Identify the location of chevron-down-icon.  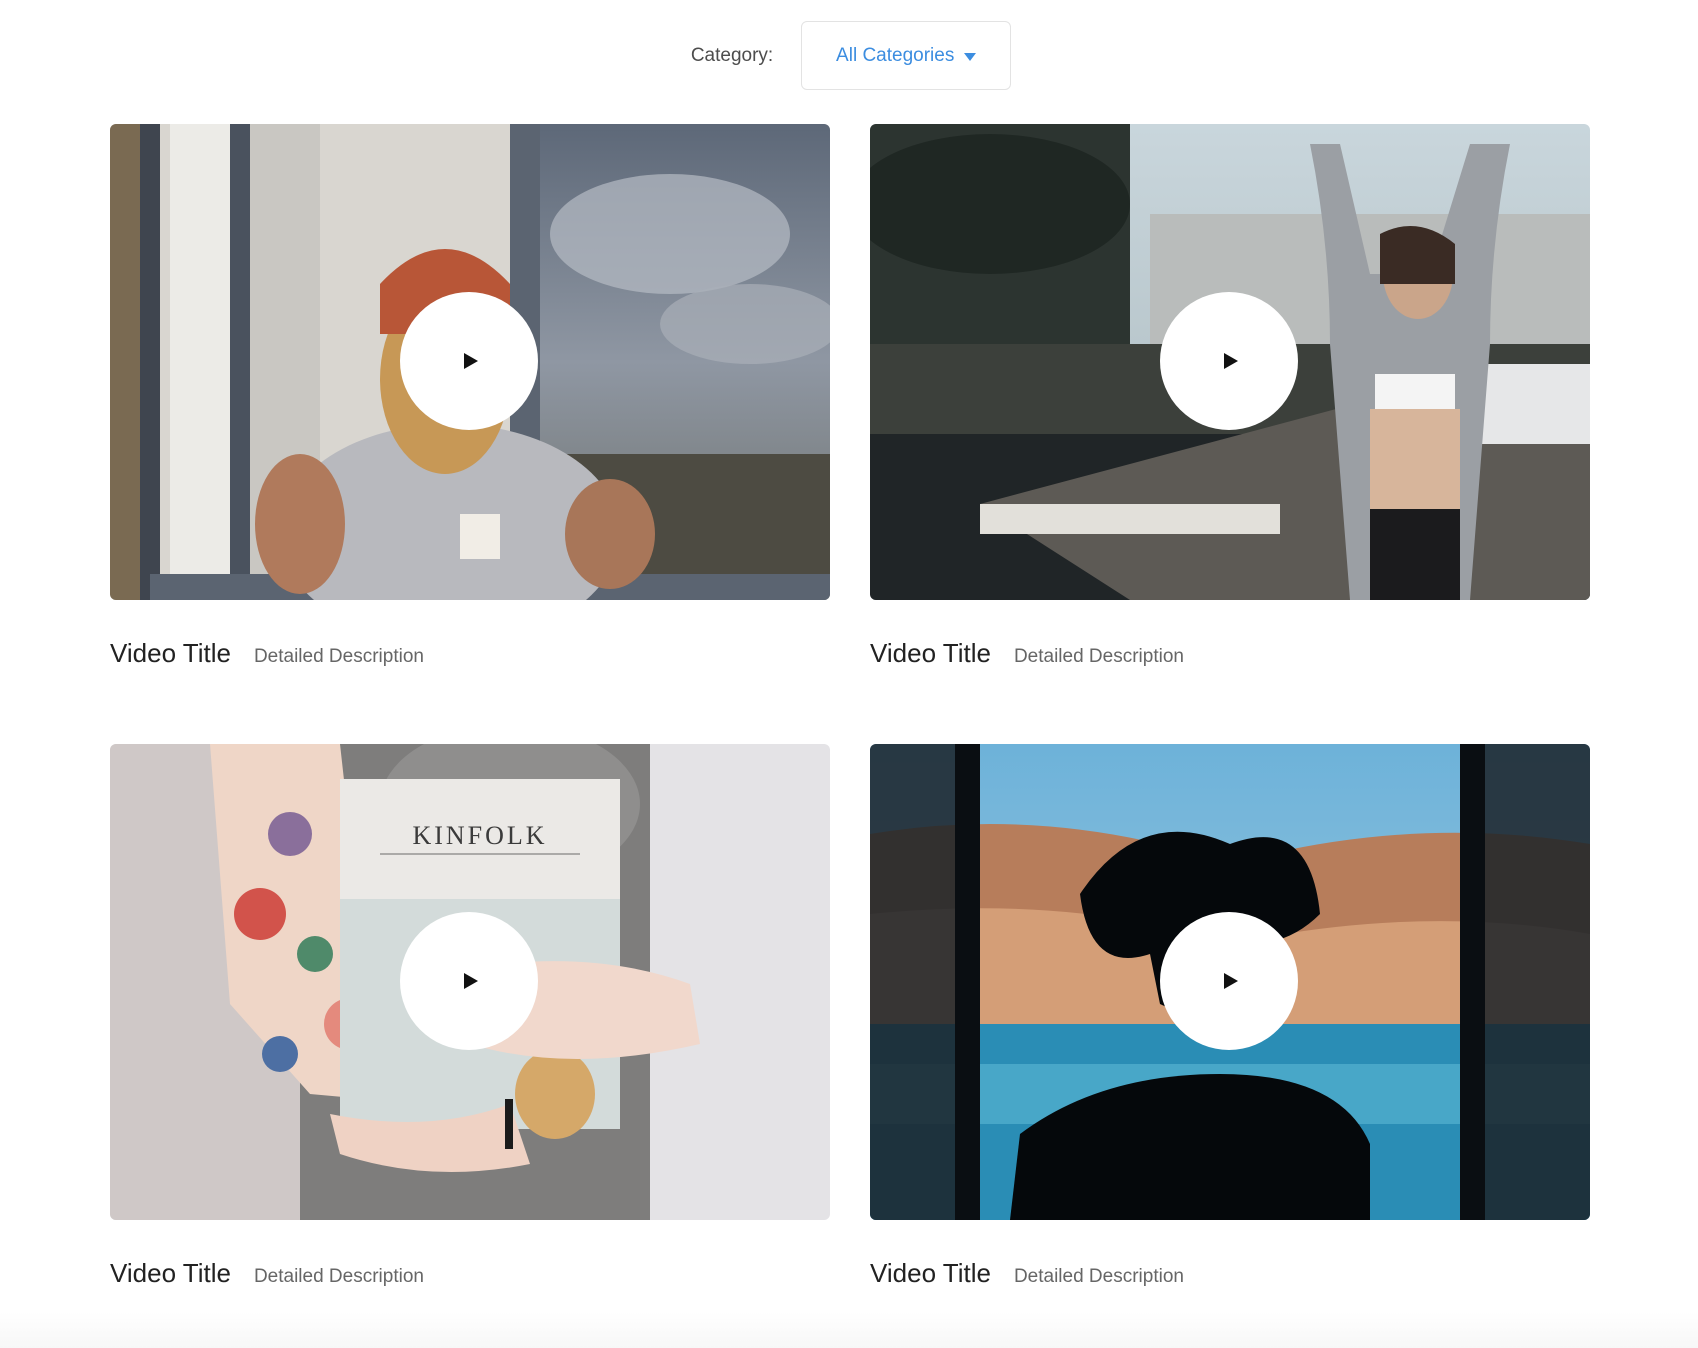
(970, 56).